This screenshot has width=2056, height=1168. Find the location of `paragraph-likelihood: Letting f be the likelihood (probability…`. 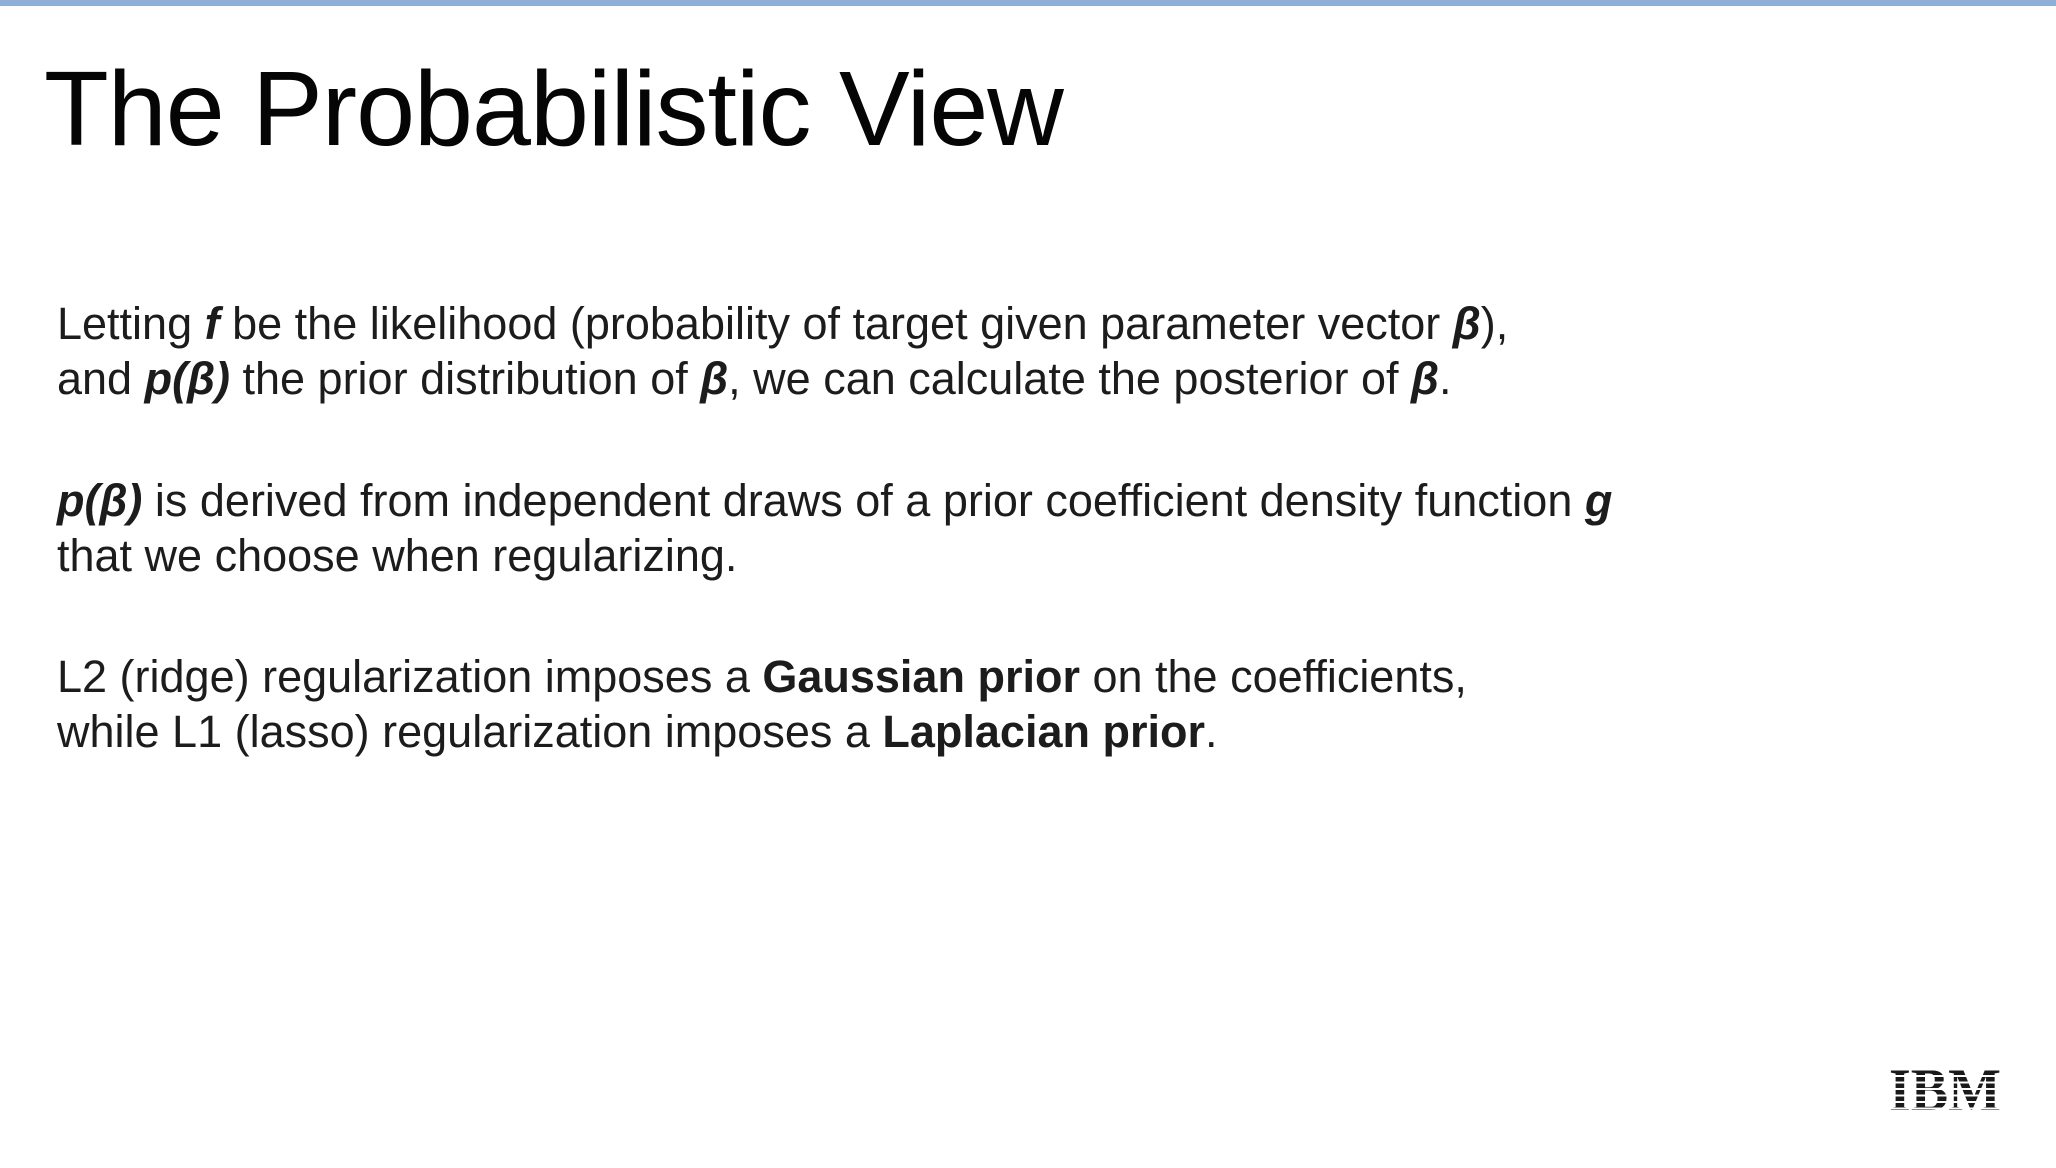

paragraph-likelihood: Letting f be the likelihood (probability… is located at coordinates (782, 351).